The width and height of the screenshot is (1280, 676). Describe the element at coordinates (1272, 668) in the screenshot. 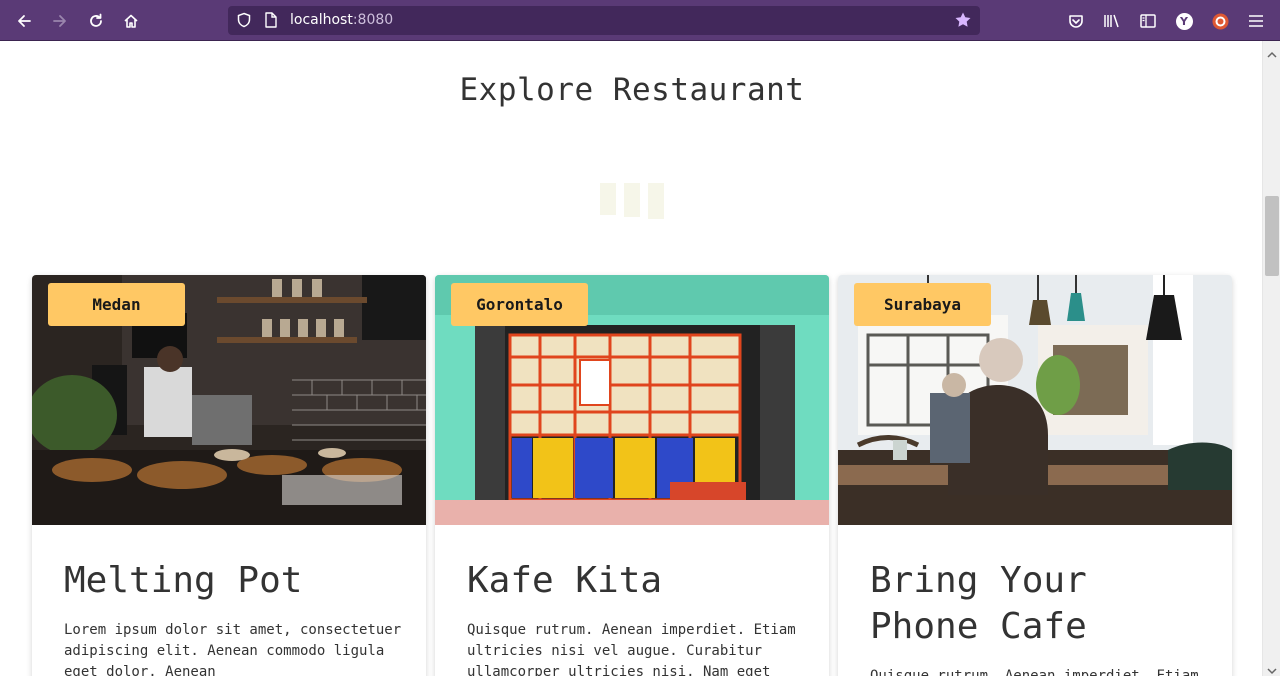

I see `scroll-down-arrow-icon` at that location.